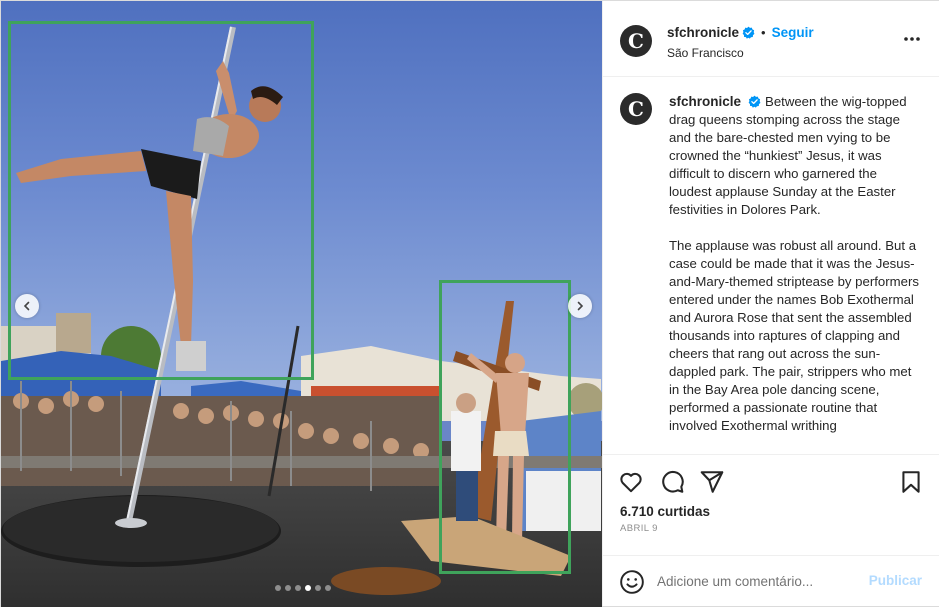 This screenshot has width=939, height=607. Describe the element at coordinates (303, 588) in the screenshot. I see `carousel-indicator` at that location.